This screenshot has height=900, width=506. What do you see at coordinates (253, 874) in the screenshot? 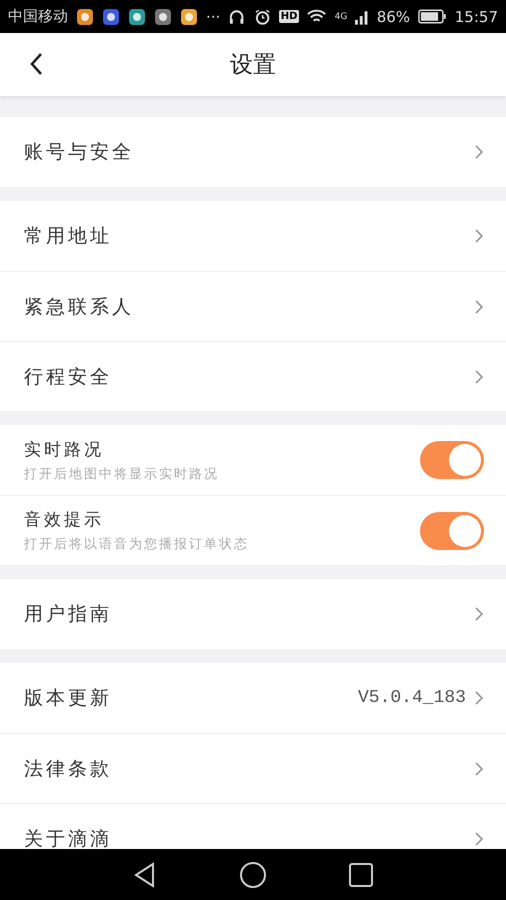
I see `home-nav-icon` at bounding box center [253, 874].